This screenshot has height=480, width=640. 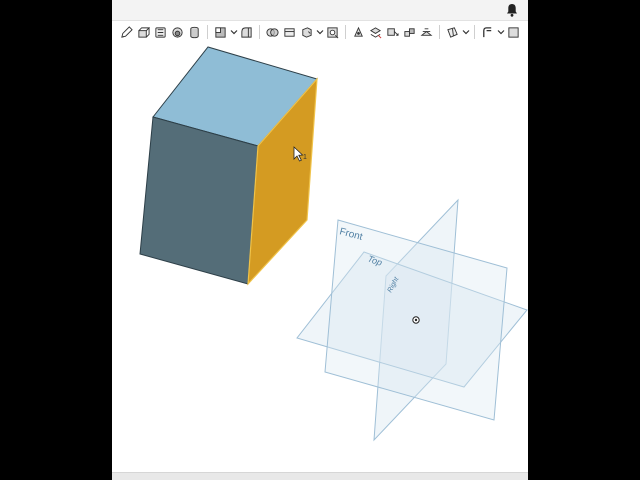 What do you see at coordinates (512, 10) in the screenshot?
I see `notifications-bell-icon` at bounding box center [512, 10].